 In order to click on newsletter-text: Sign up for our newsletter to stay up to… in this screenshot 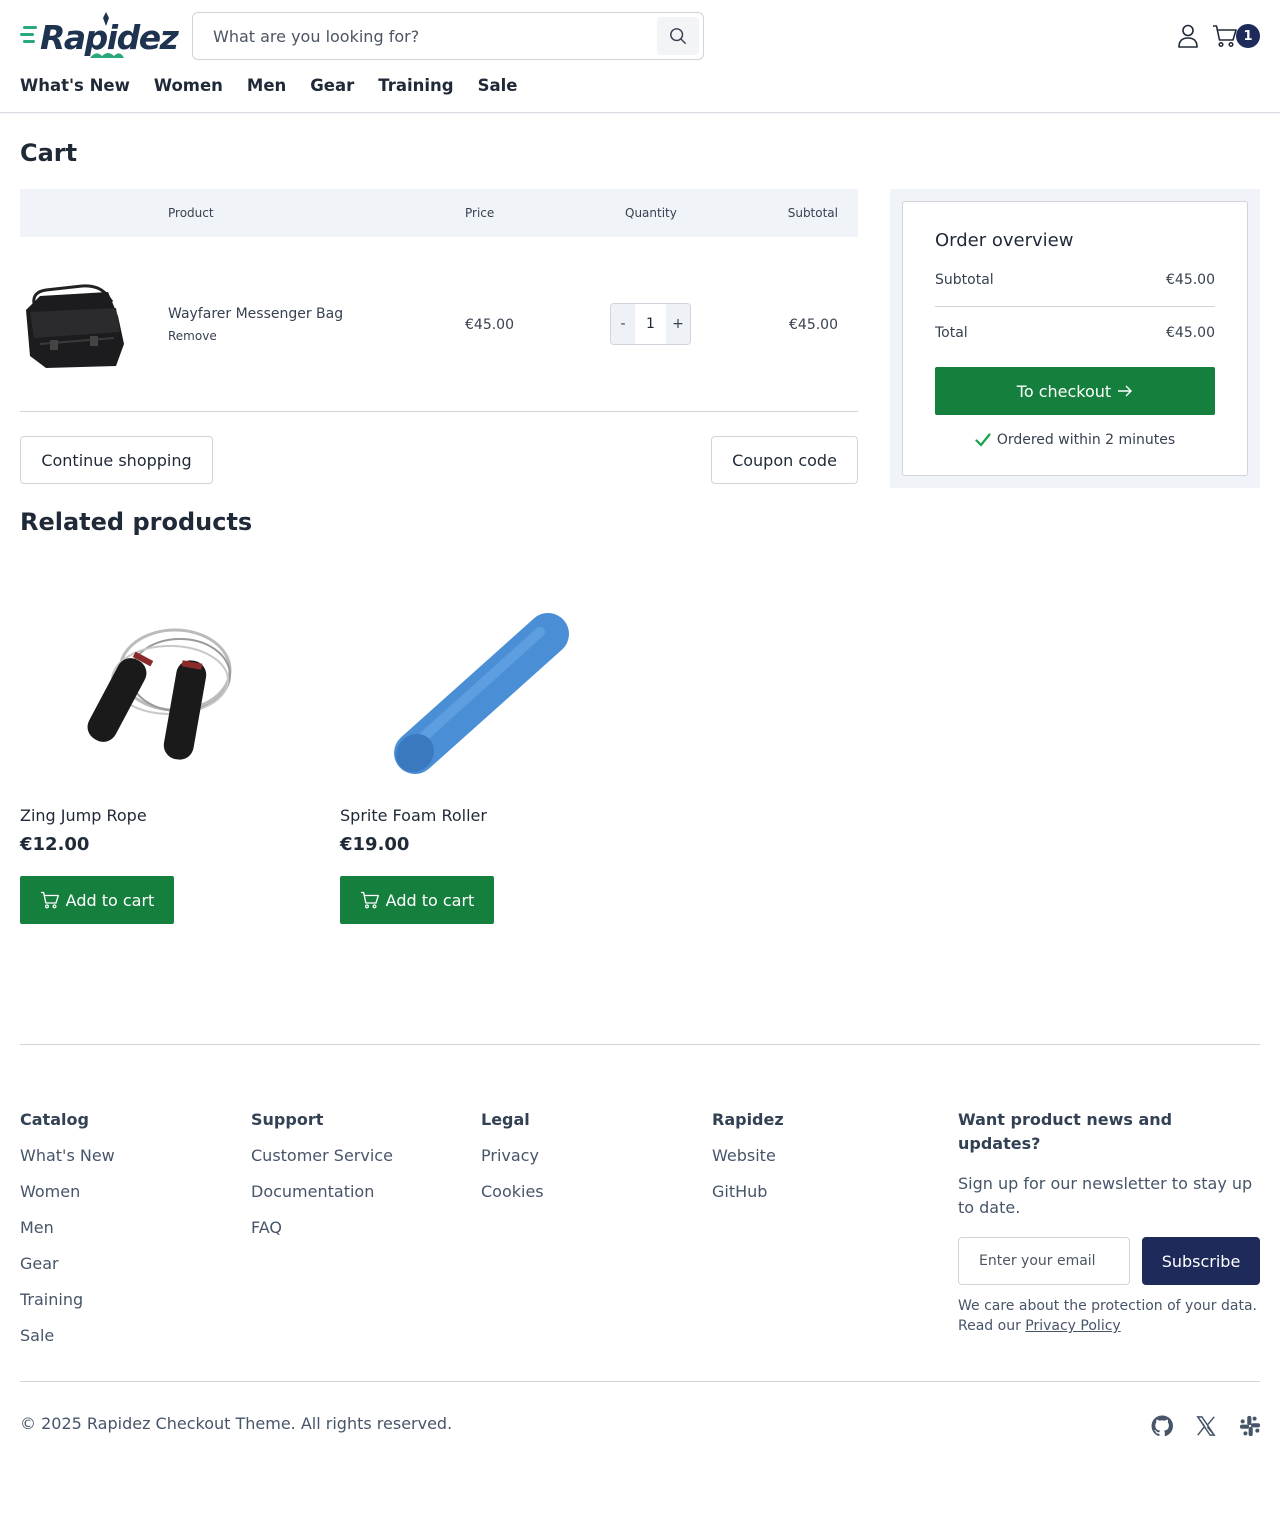, I will do `click(1105, 1195)`.